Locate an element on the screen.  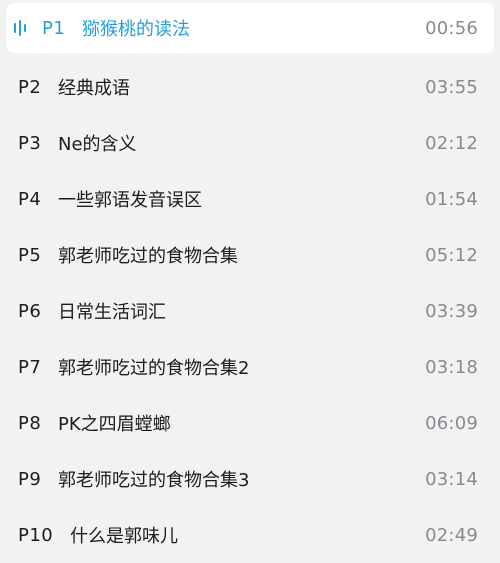
episode-duration: 06:09 is located at coordinates (451, 423).